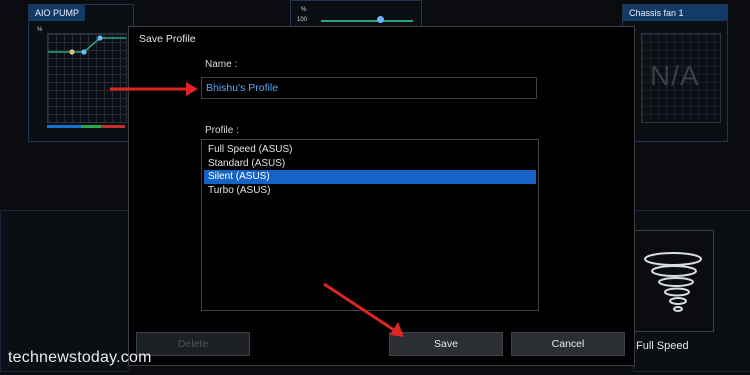 Image resolution: width=750 pixels, height=375 pixels. I want to click on save-button: Save, so click(446, 344).